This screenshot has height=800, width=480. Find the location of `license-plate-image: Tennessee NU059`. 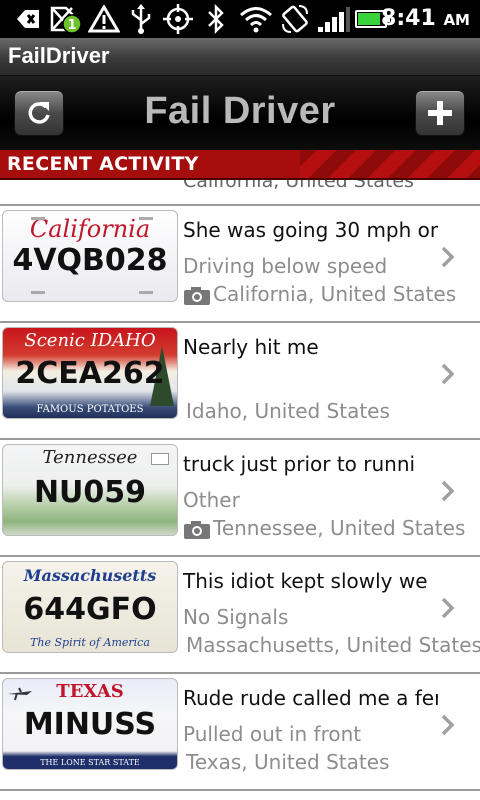

license-plate-image: Tennessee NU059 is located at coordinates (90, 490).